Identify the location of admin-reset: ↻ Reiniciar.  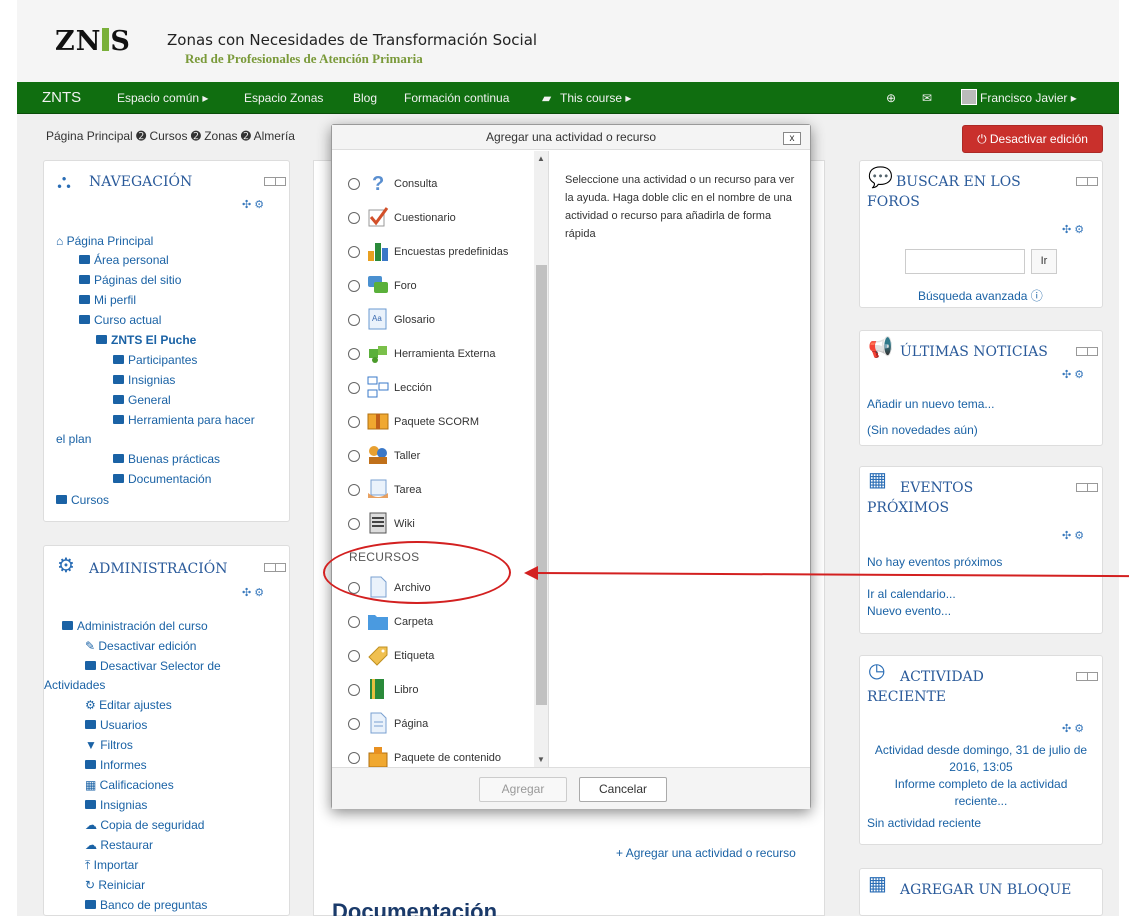
(115, 885).